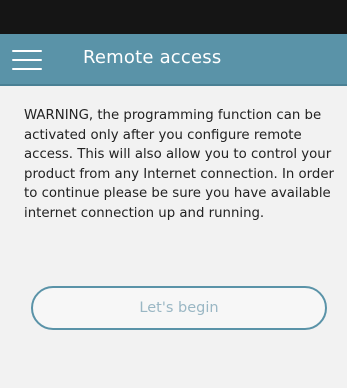 This screenshot has width=347, height=388. I want to click on hamburger-menu-icon, so click(27, 59).